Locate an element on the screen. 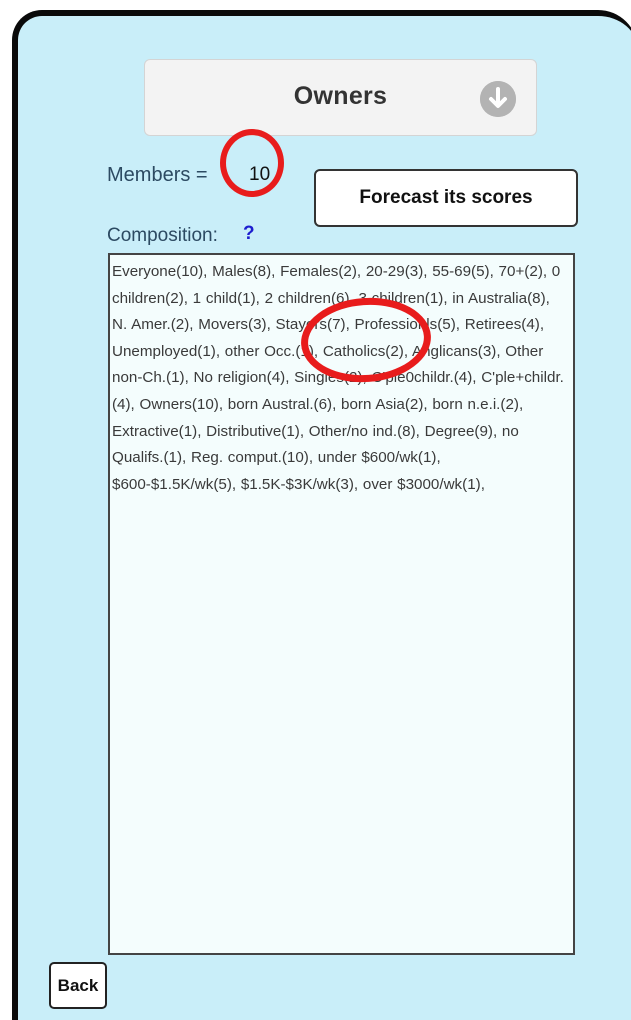 This screenshot has height=1020, width=631. composition-label: Composition: is located at coordinates (162, 235).